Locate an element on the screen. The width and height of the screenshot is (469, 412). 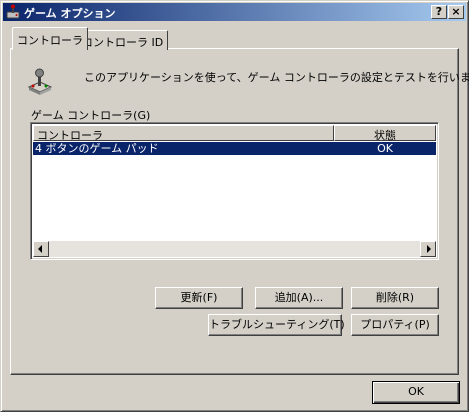
title-bar: ゲーム オプション ? × is located at coordinates (234, 12).